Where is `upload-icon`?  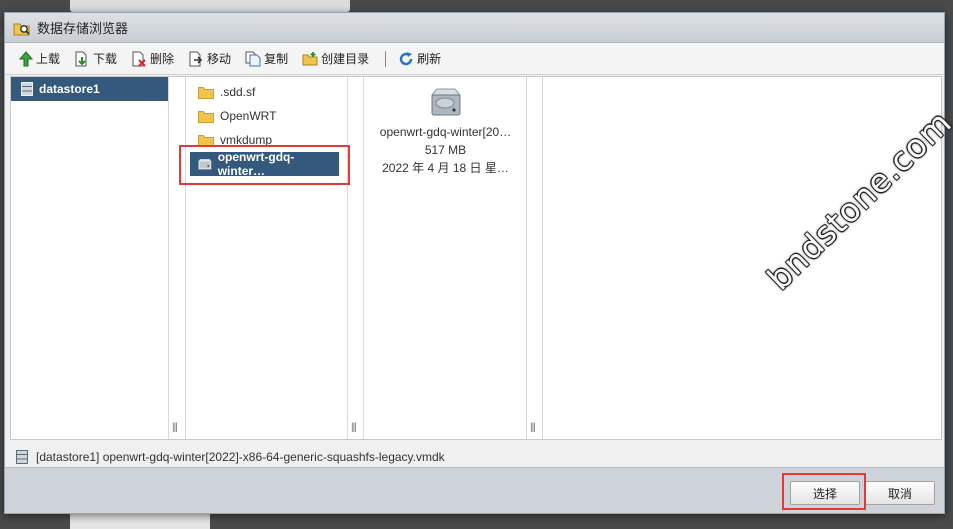 upload-icon is located at coordinates (26, 58).